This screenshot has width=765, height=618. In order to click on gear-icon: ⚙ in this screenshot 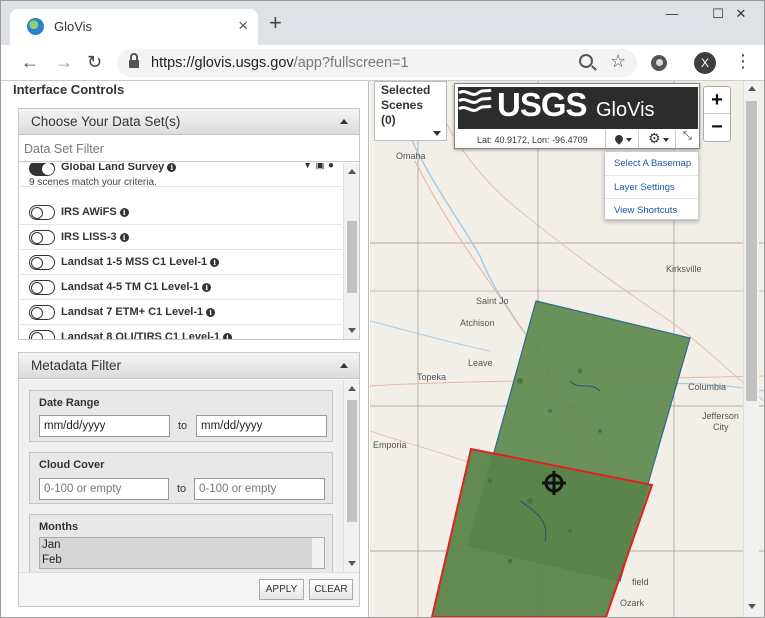, I will do `click(654, 138)`.